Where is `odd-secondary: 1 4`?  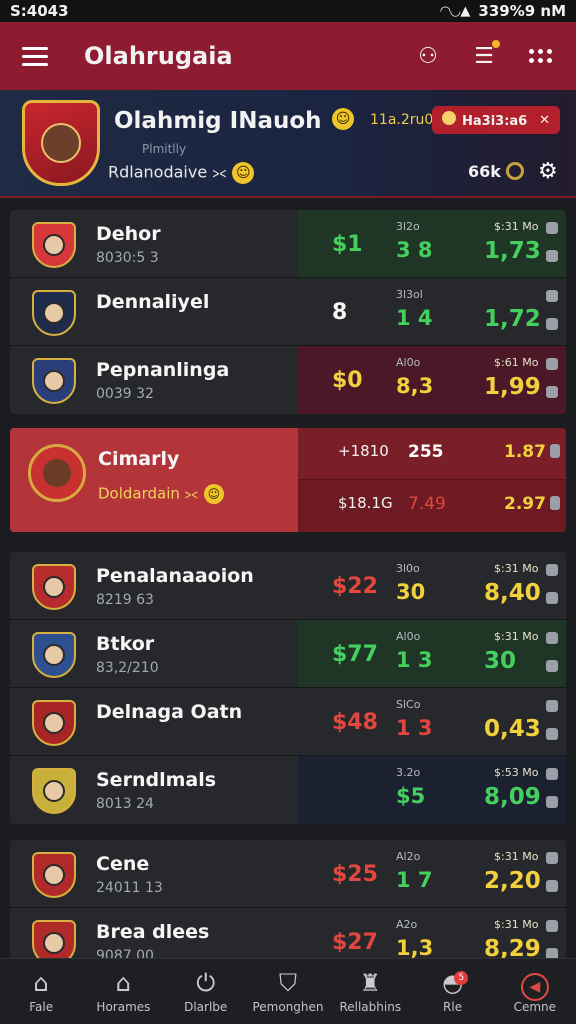
odd-secondary: 1 4 is located at coordinates (414, 318).